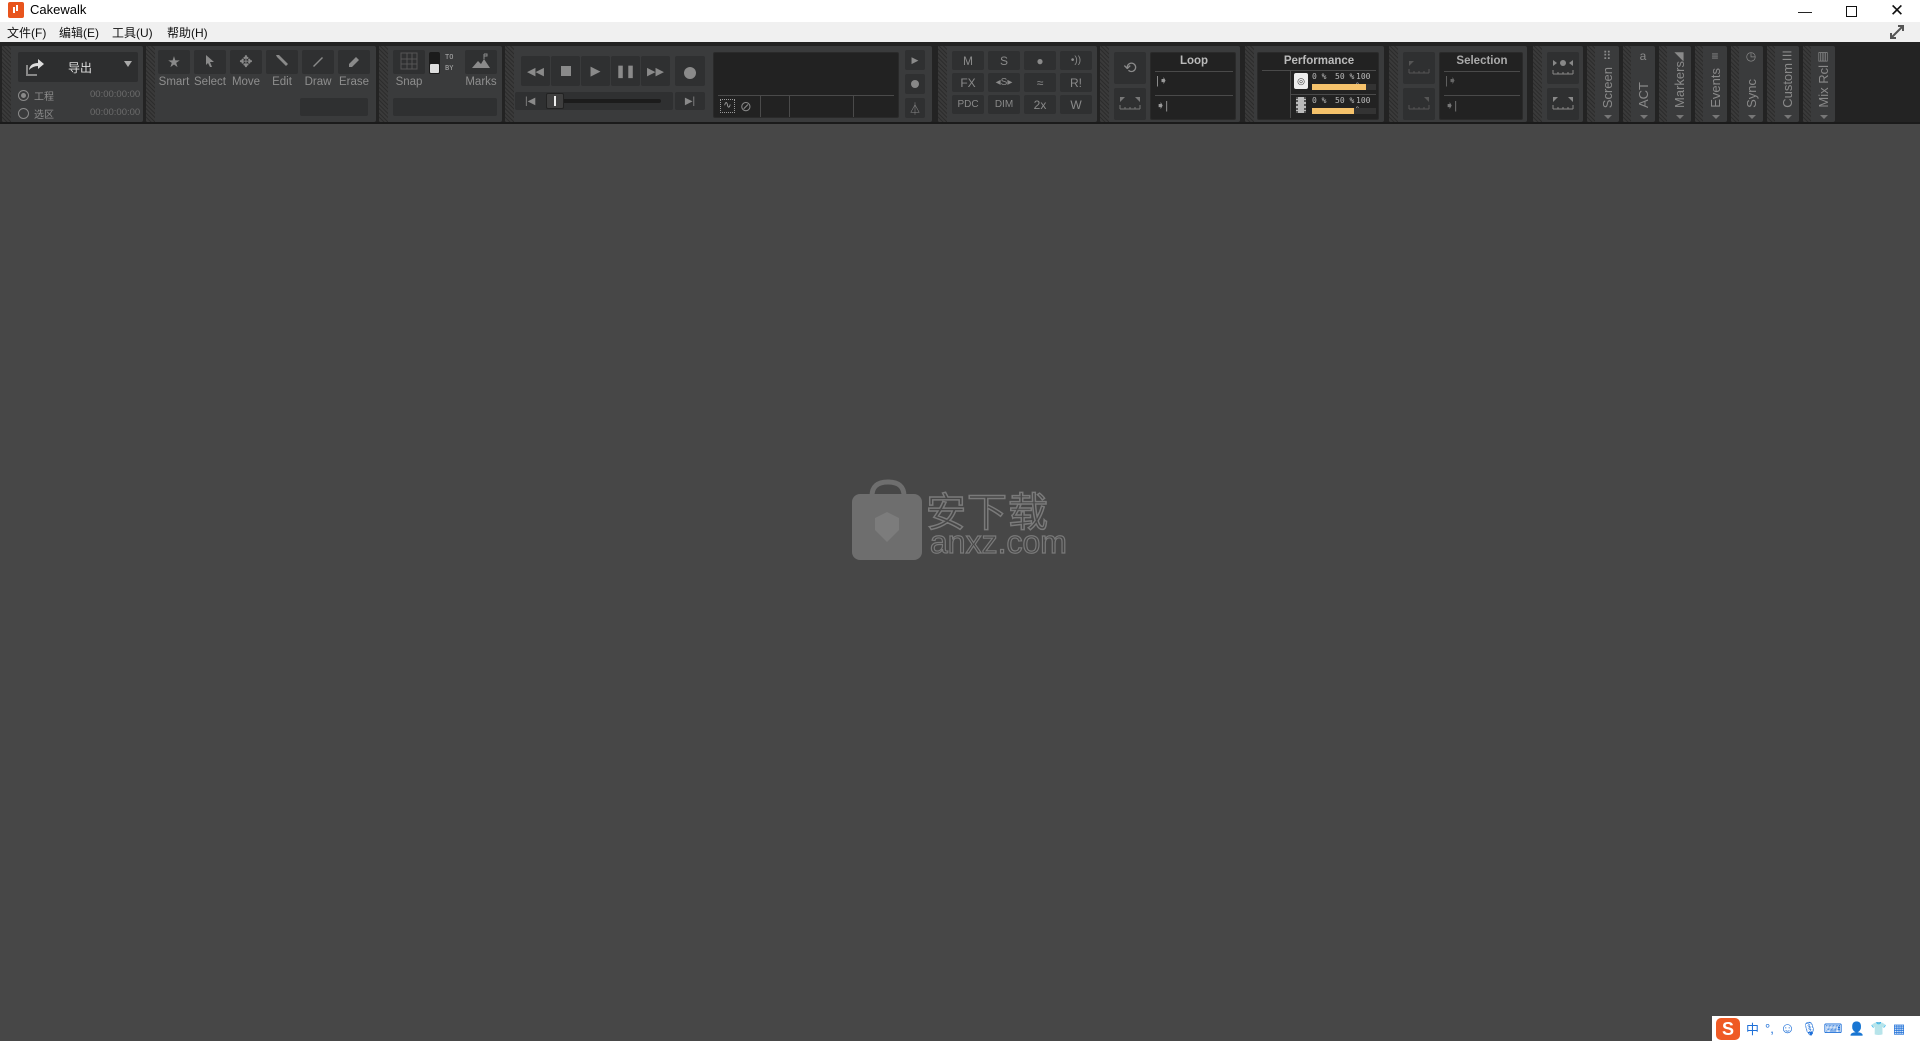  Describe the element at coordinates (23, 113) in the screenshot. I see `radio-selection` at that location.